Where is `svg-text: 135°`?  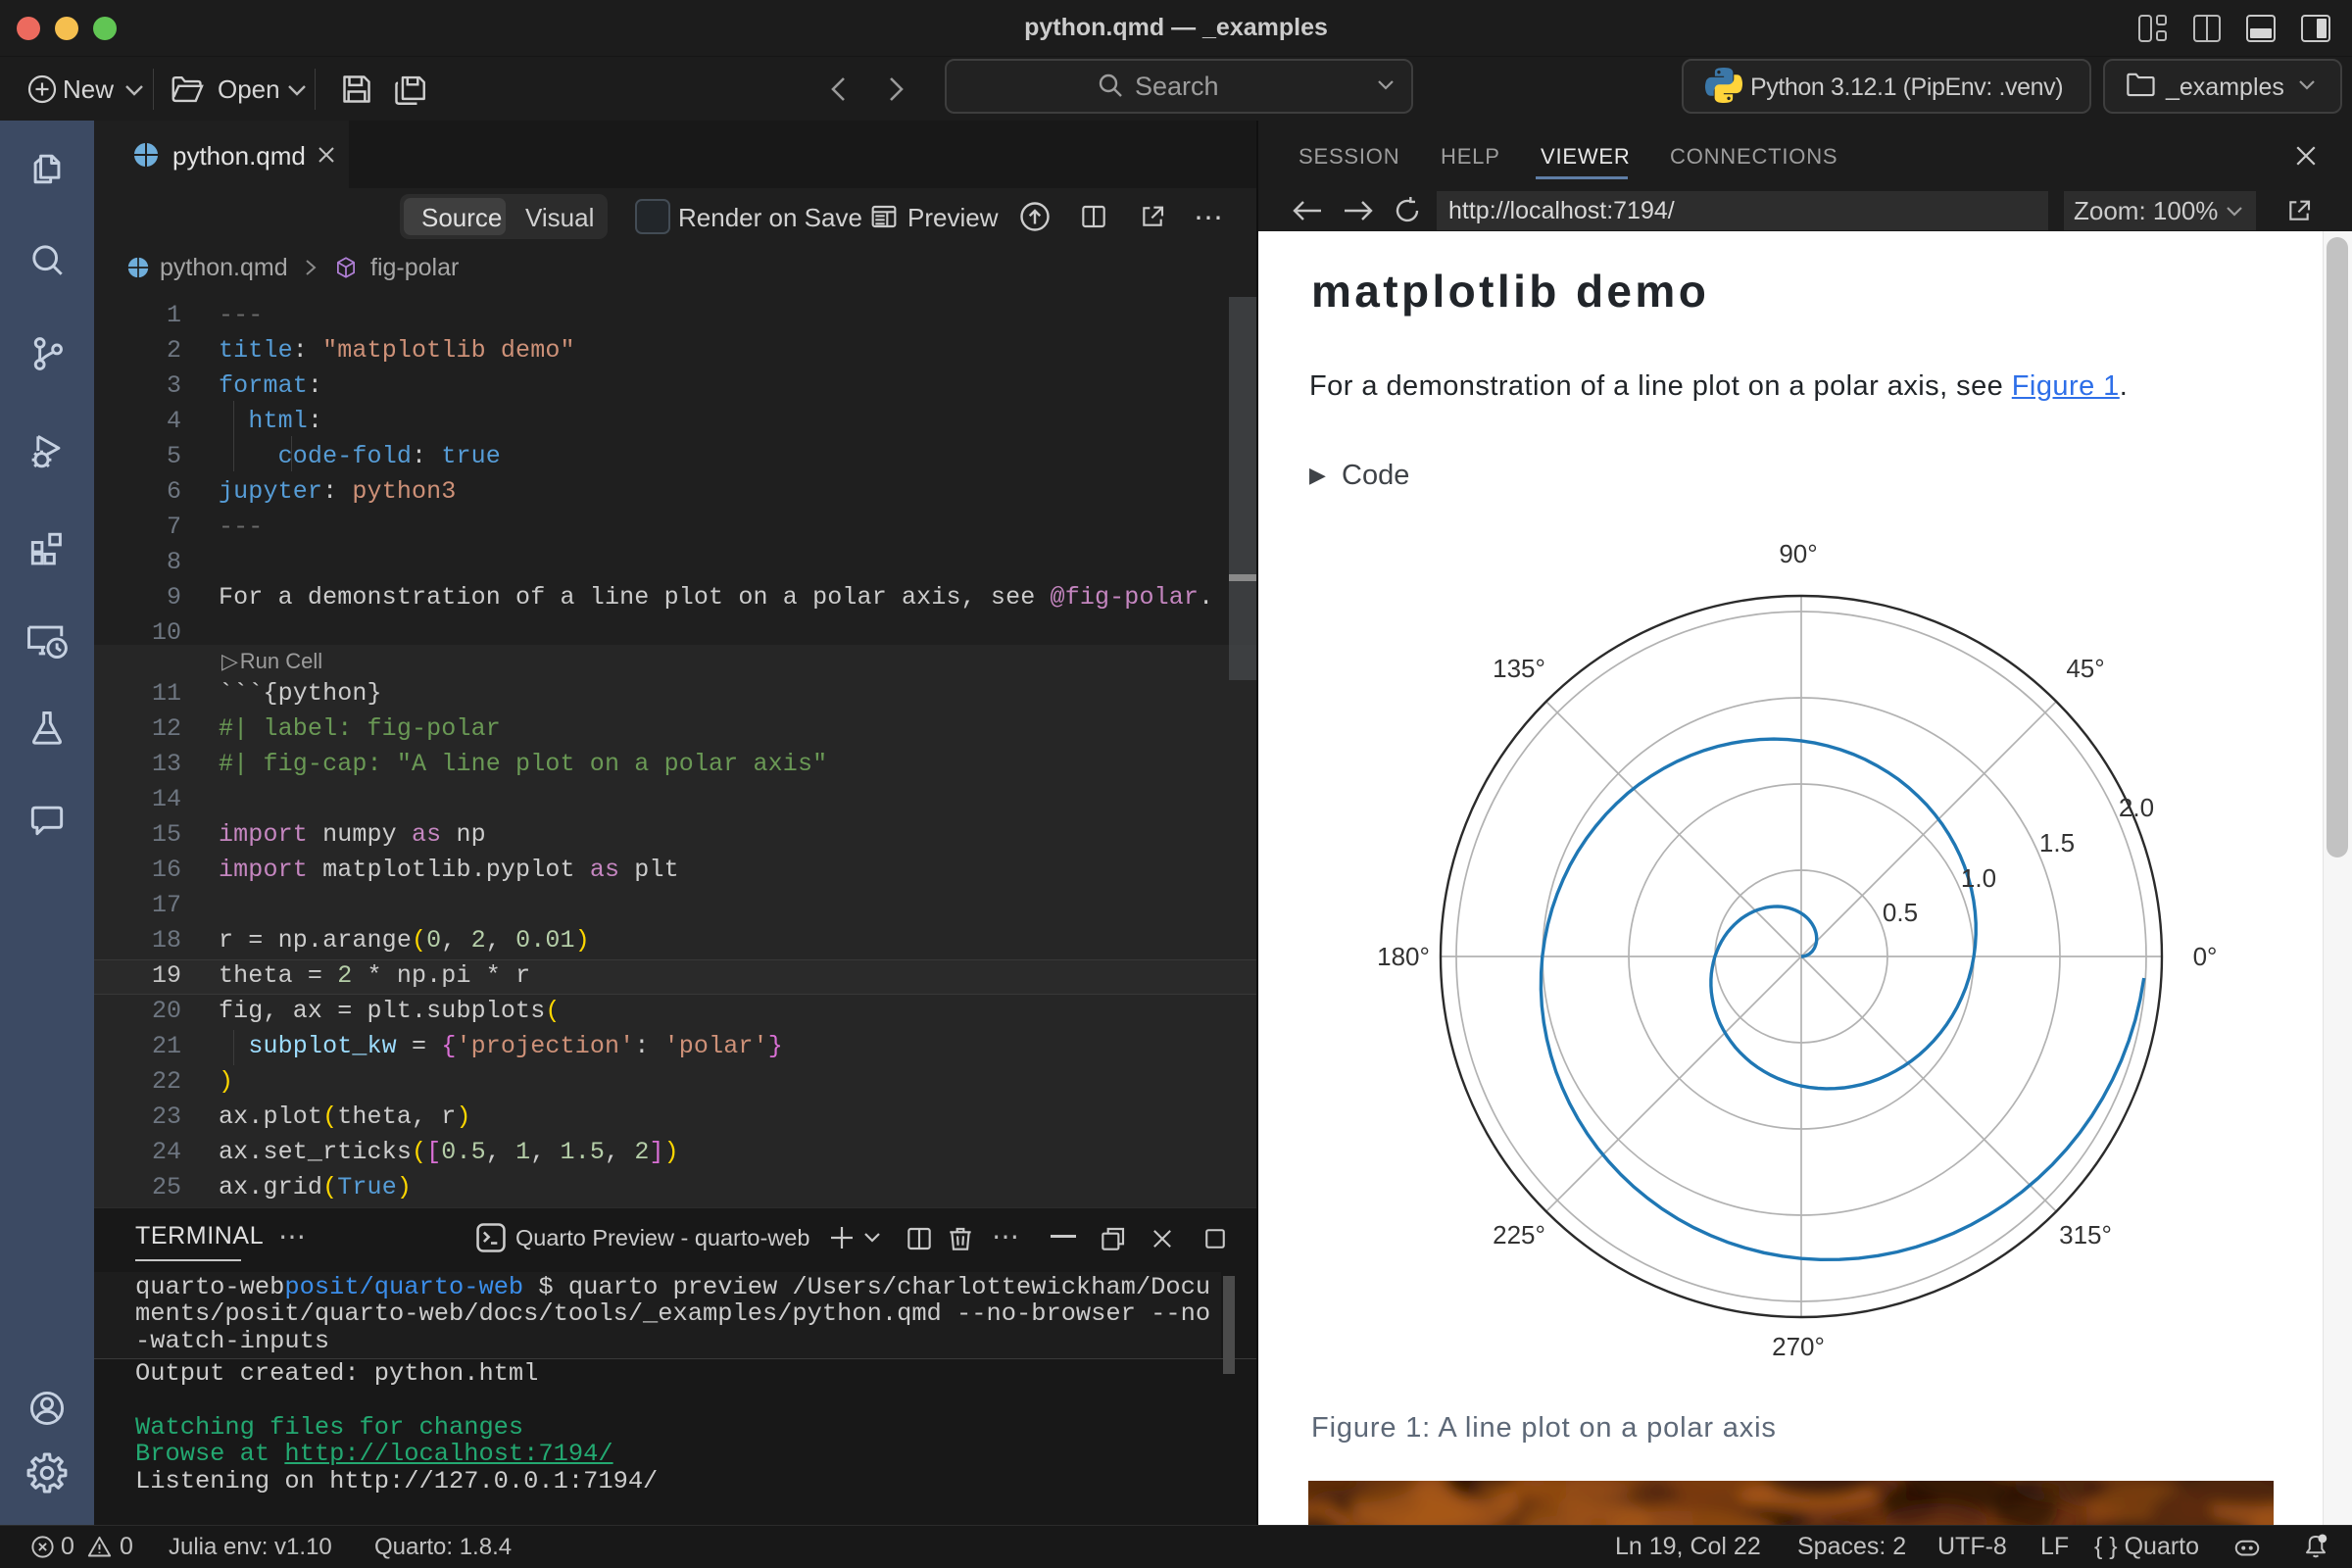
svg-text: 135° is located at coordinates (1519, 668).